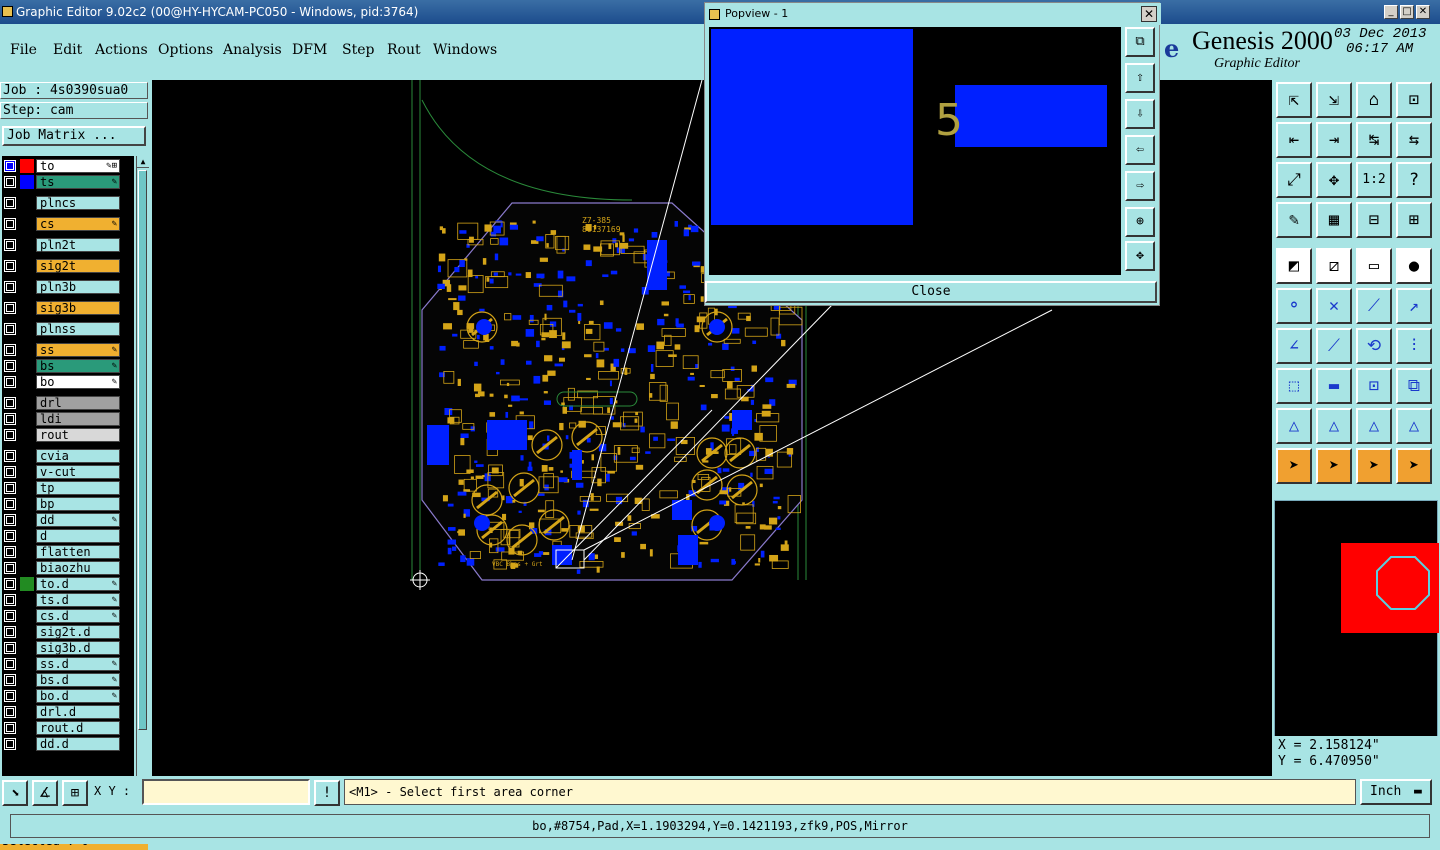 The height and width of the screenshot is (850, 1440). What do you see at coordinates (68, 504) in the screenshot?
I see `layer-row-bp: bp` at bounding box center [68, 504].